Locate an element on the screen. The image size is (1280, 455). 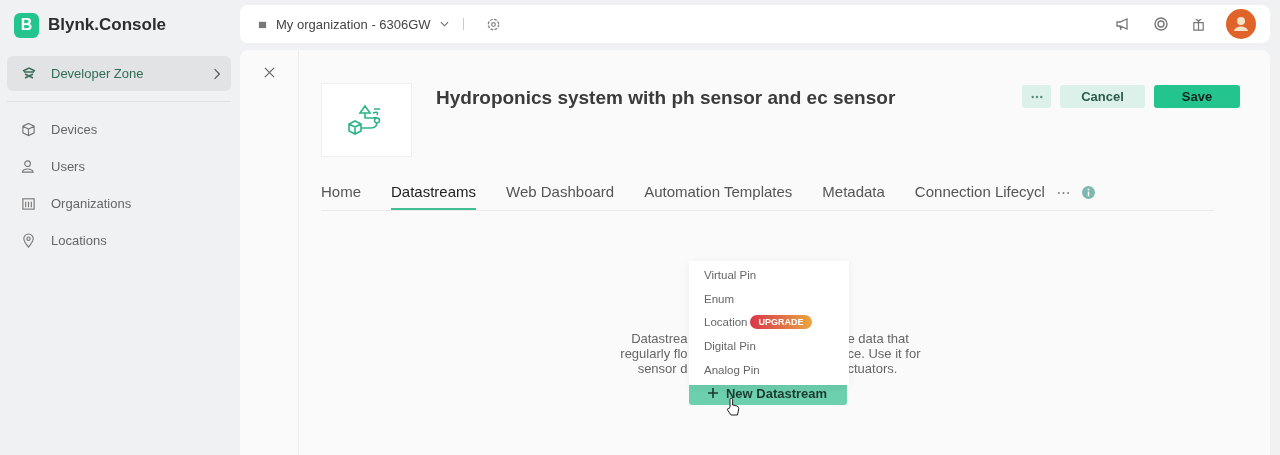
description-text: sensor d is located at coordinates (662, 368).